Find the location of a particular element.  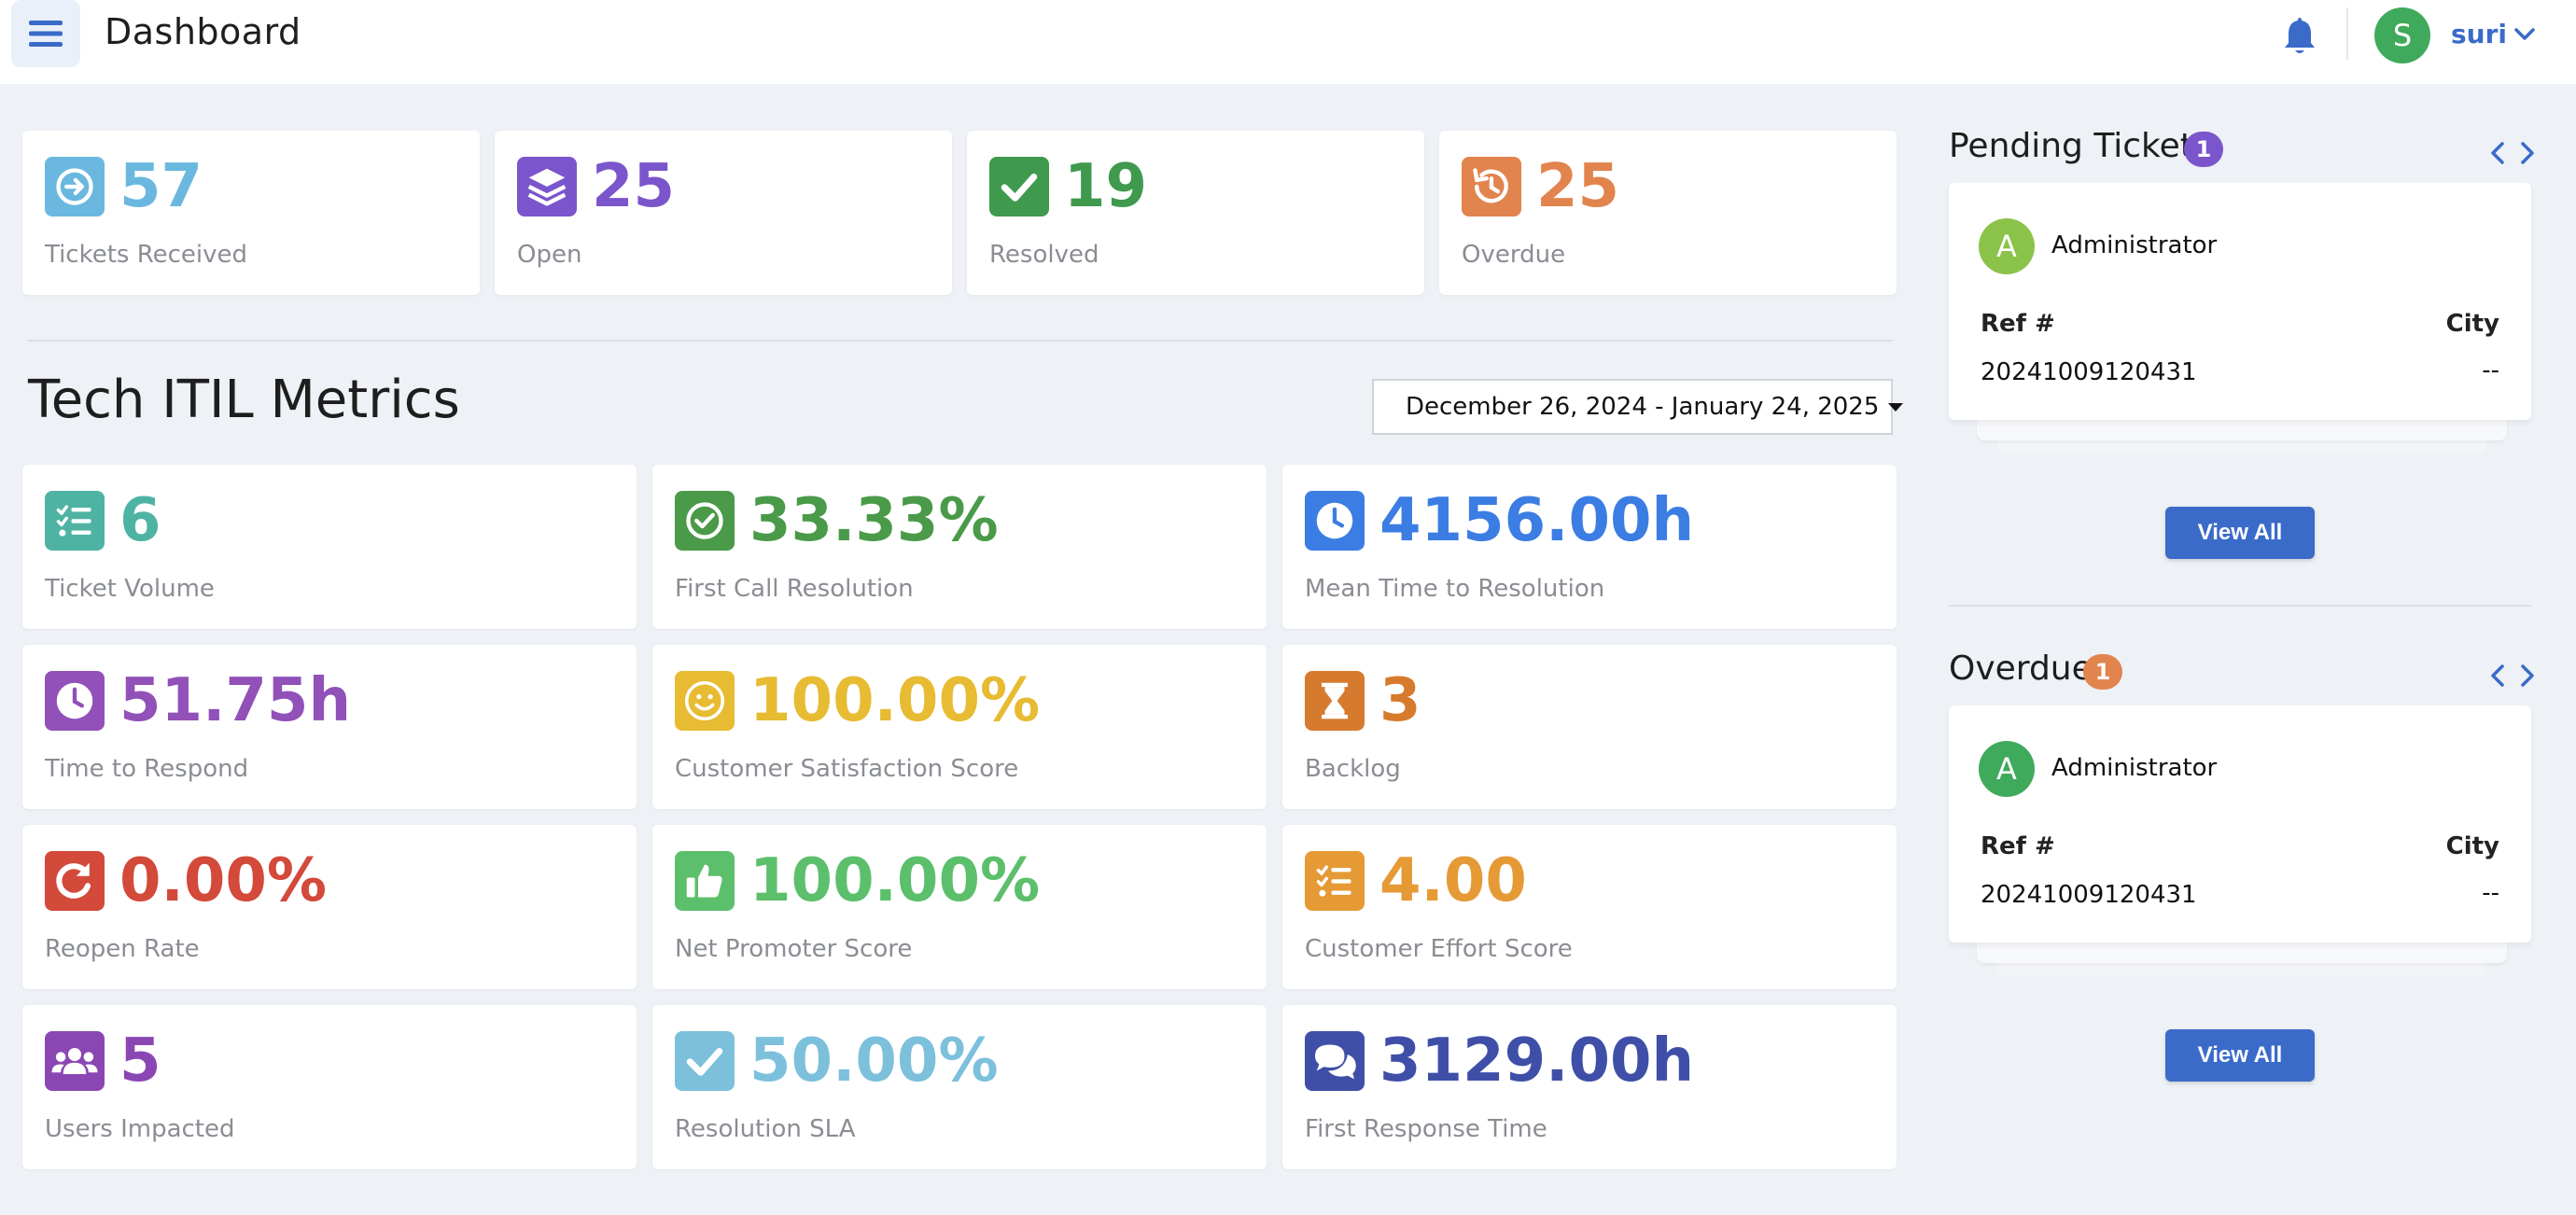

date-range-picker: December 26, 2024 - January 24, 2025 is located at coordinates (1638, 407).